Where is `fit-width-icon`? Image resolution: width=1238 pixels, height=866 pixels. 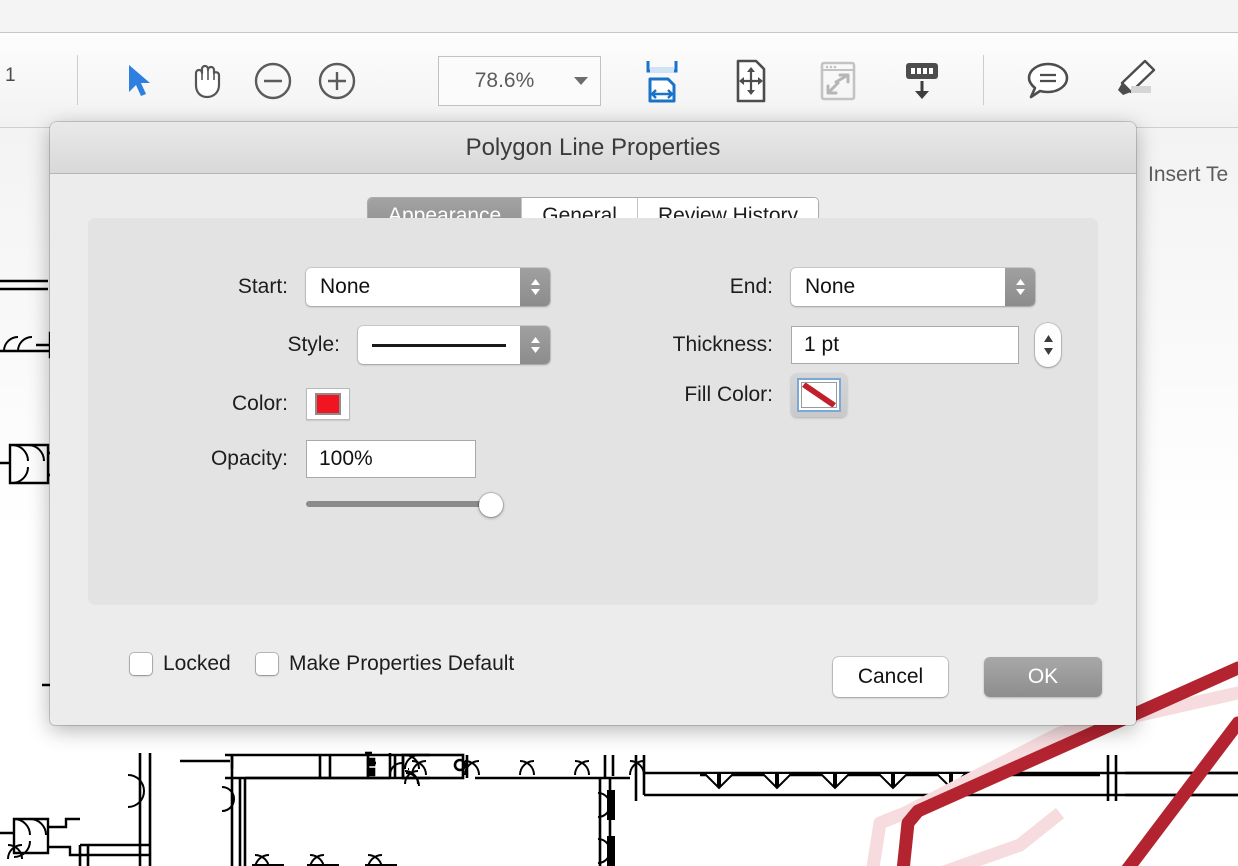
fit-width-icon is located at coordinates (662, 82).